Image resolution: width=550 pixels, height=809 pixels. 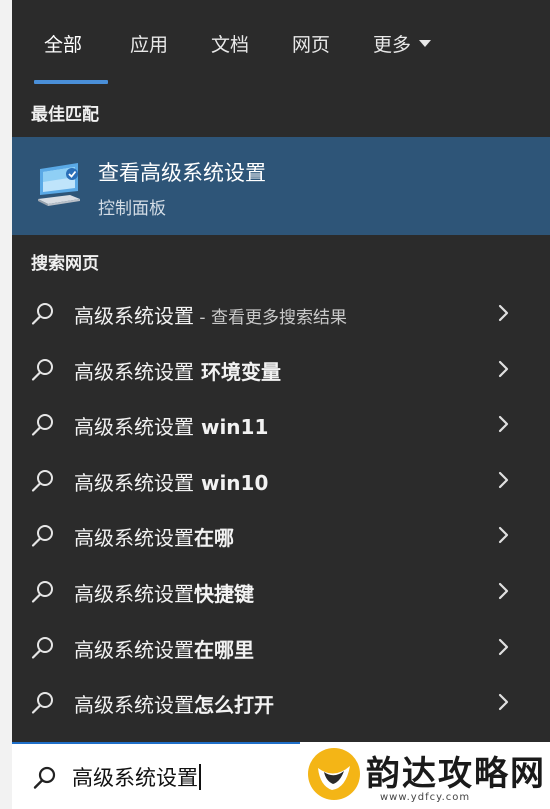 I want to click on filter-tabs: 全部 应用 文档 网页 更多, so click(x=281, y=42).